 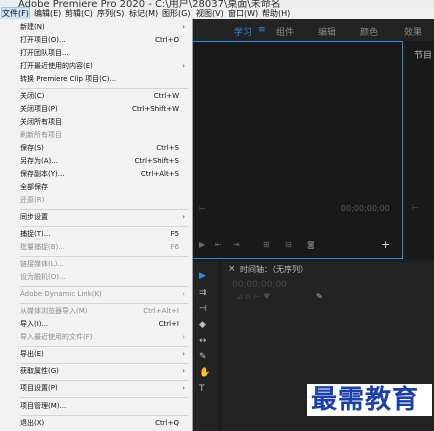 What do you see at coordinates (218, 244) in the screenshot?
I see `step-back-icon: ⇤` at bounding box center [218, 244].